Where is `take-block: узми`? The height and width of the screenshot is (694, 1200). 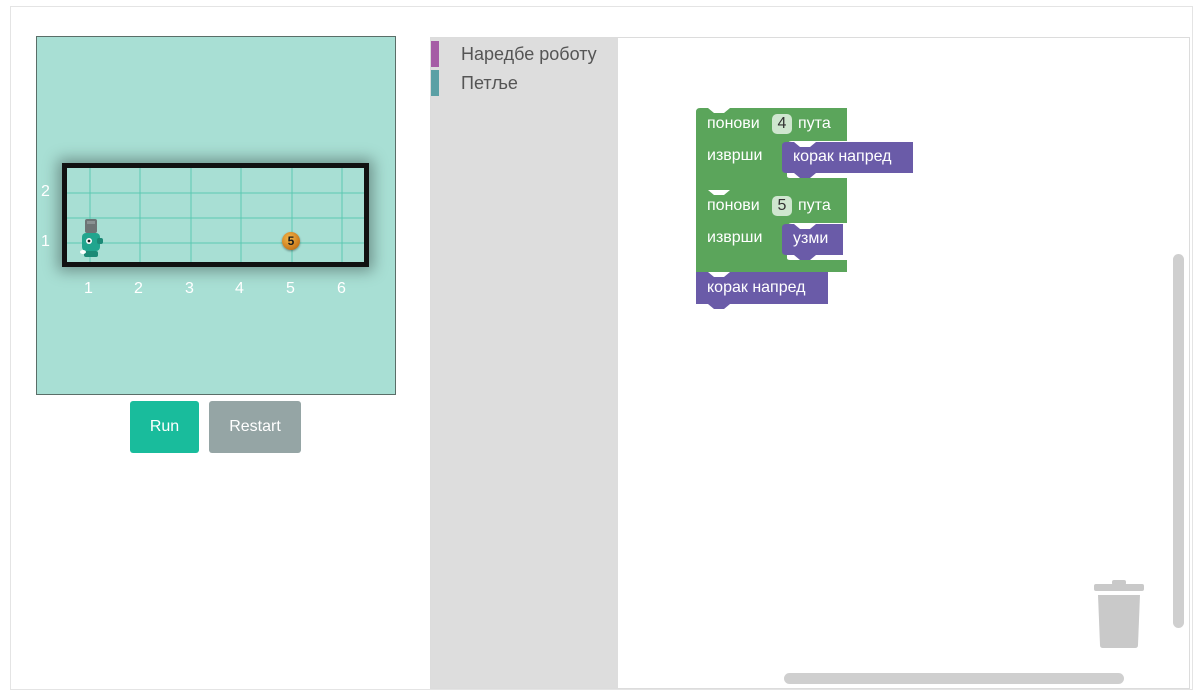 take-block: узми is located at coordinates (810, 239).